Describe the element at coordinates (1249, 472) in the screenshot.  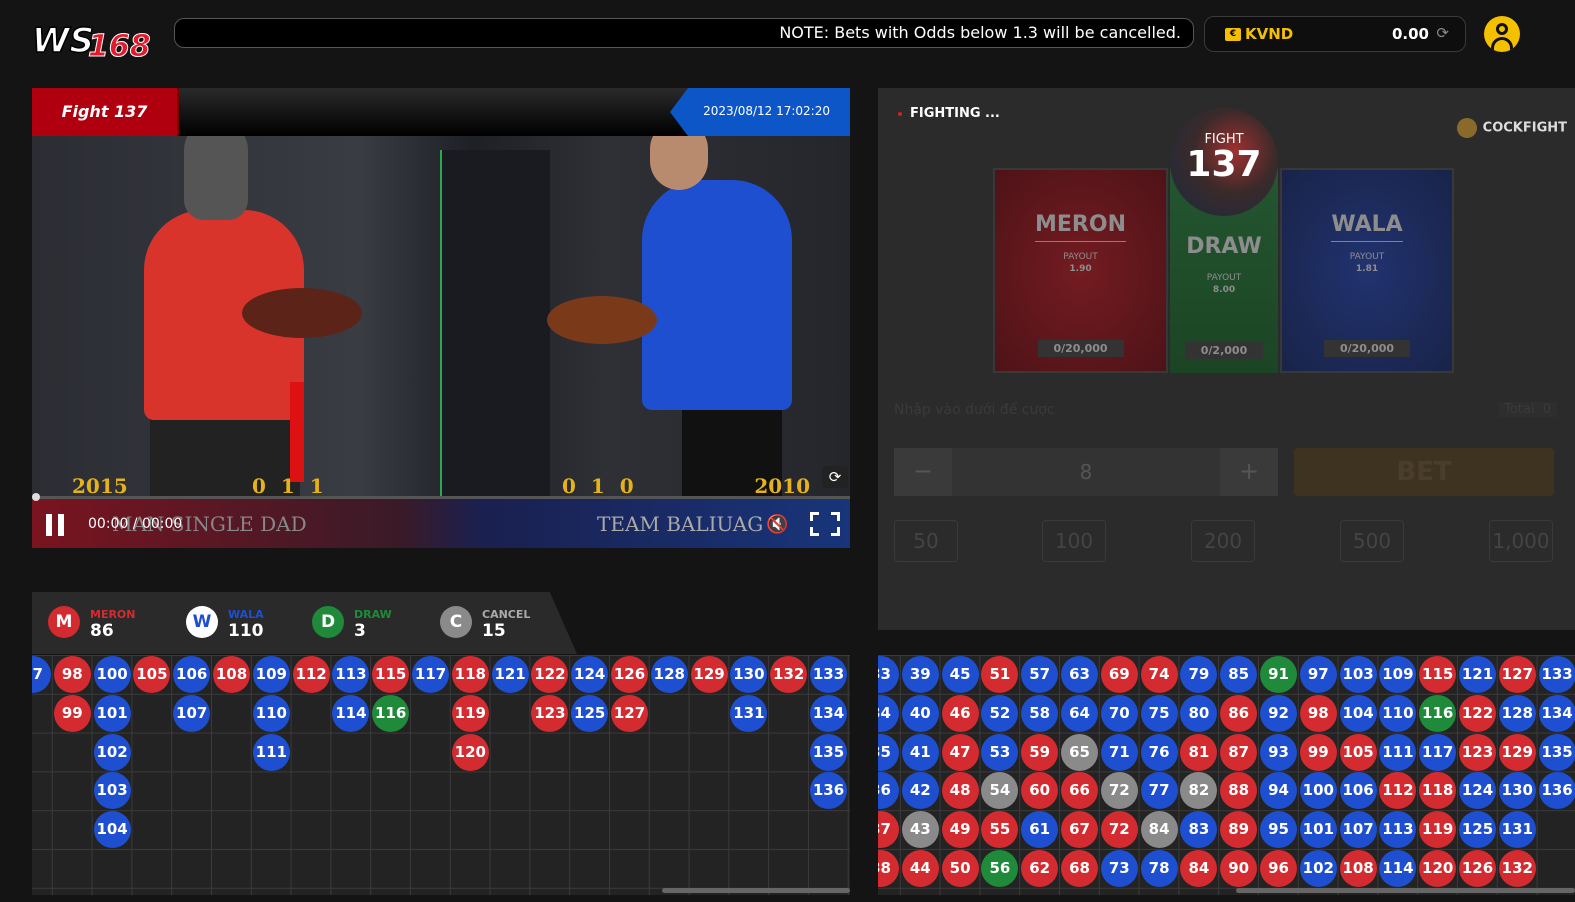
I see `increase-amount-button: +` at that location.